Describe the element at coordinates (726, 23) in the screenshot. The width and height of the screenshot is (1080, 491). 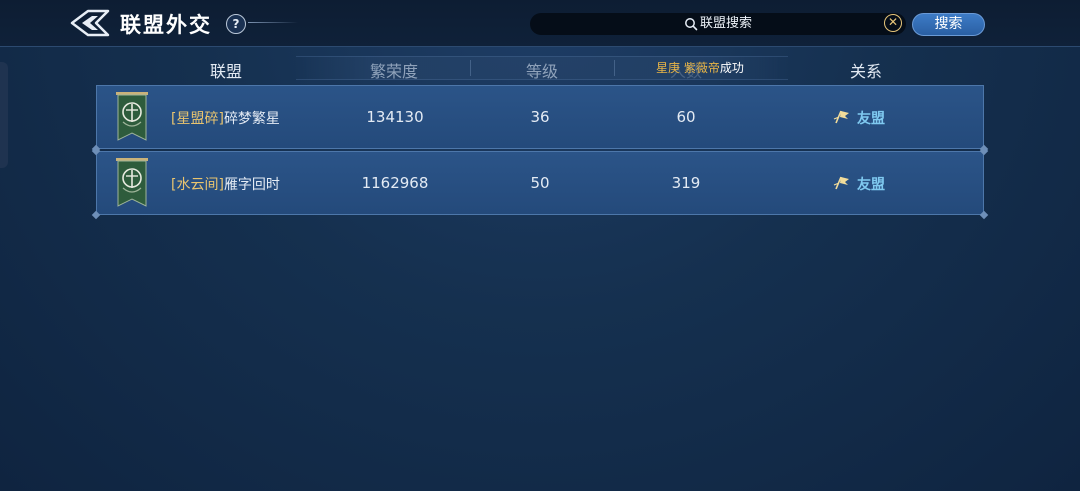
I see `search-placeholder: 联盟搜索` at that location.